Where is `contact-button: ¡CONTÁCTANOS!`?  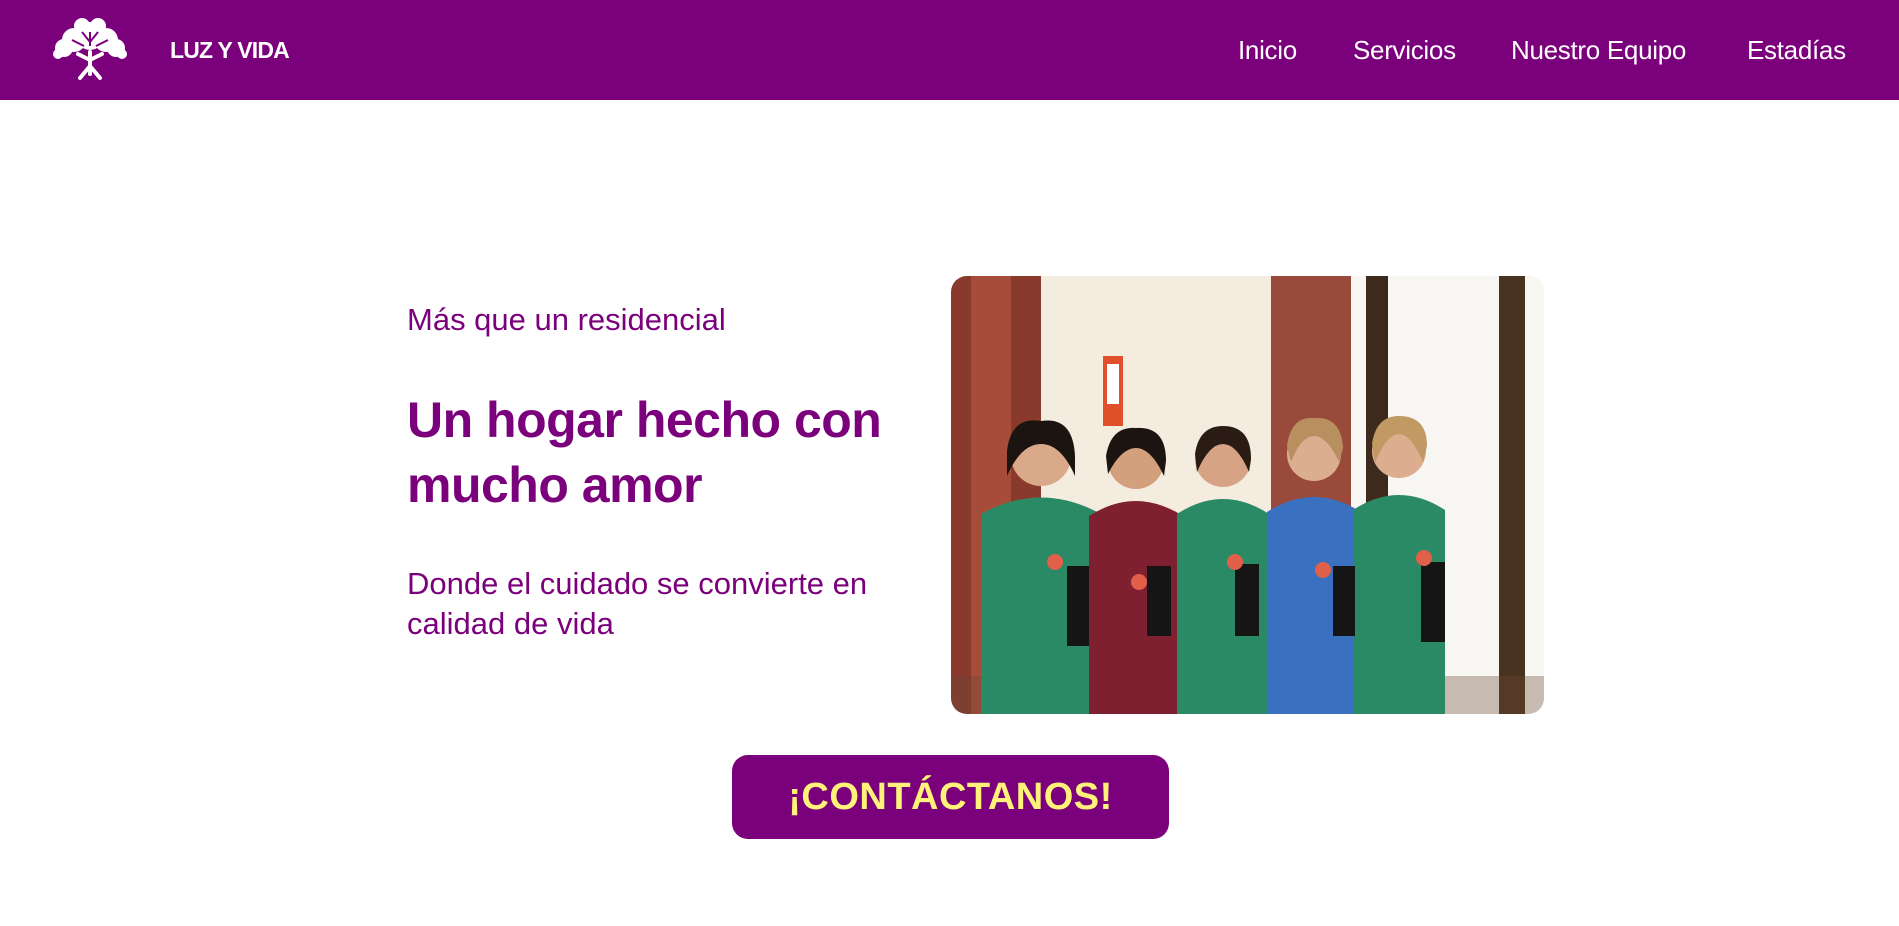 contact-button: ¡CONTÁCTANOS! is located at coordinates (950, 797).